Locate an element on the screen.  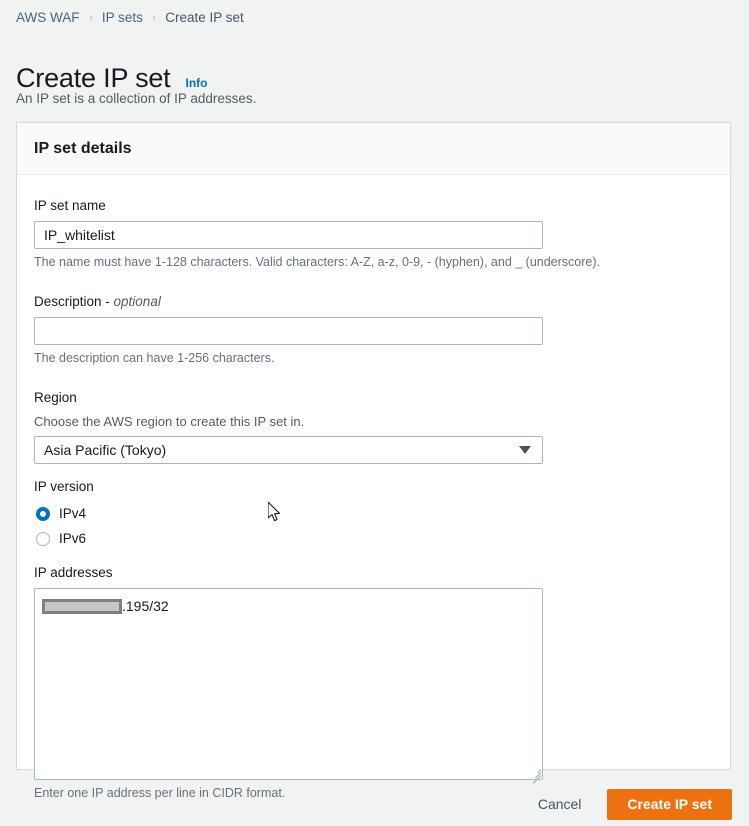
redaction-bar is located at coordinates (82, 606).